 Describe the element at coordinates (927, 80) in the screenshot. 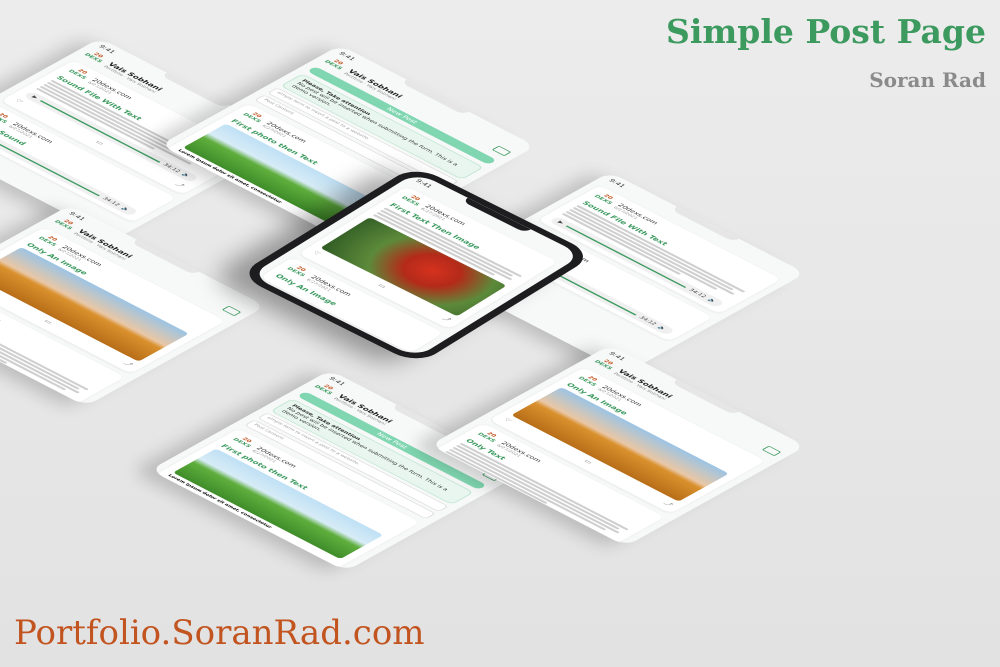

I see `author-name: Soran Rad` at that location.